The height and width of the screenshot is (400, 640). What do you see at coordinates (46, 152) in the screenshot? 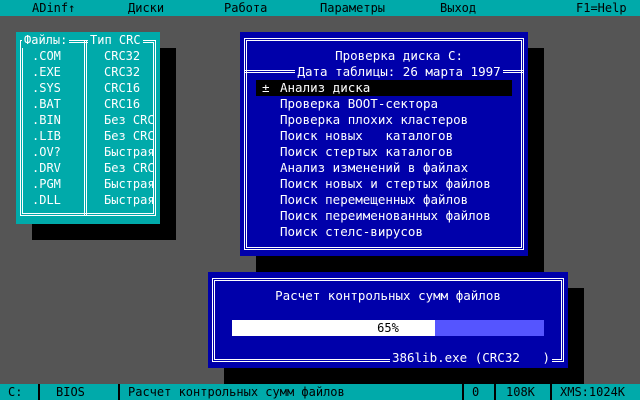
I see `file-ext: .OV?` at bounding box center [46, 152].